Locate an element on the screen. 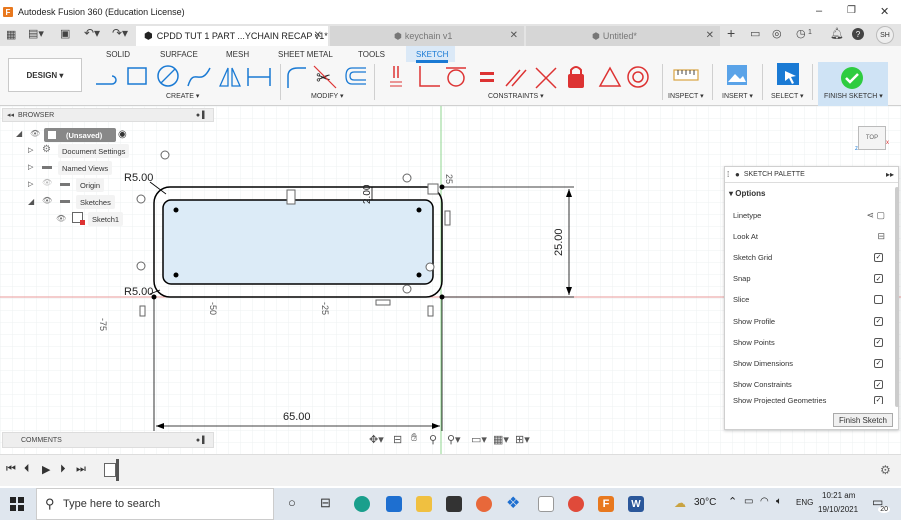 This screenshot has width=901, height=520. coincident-icon is located at coordinates (429, 76).